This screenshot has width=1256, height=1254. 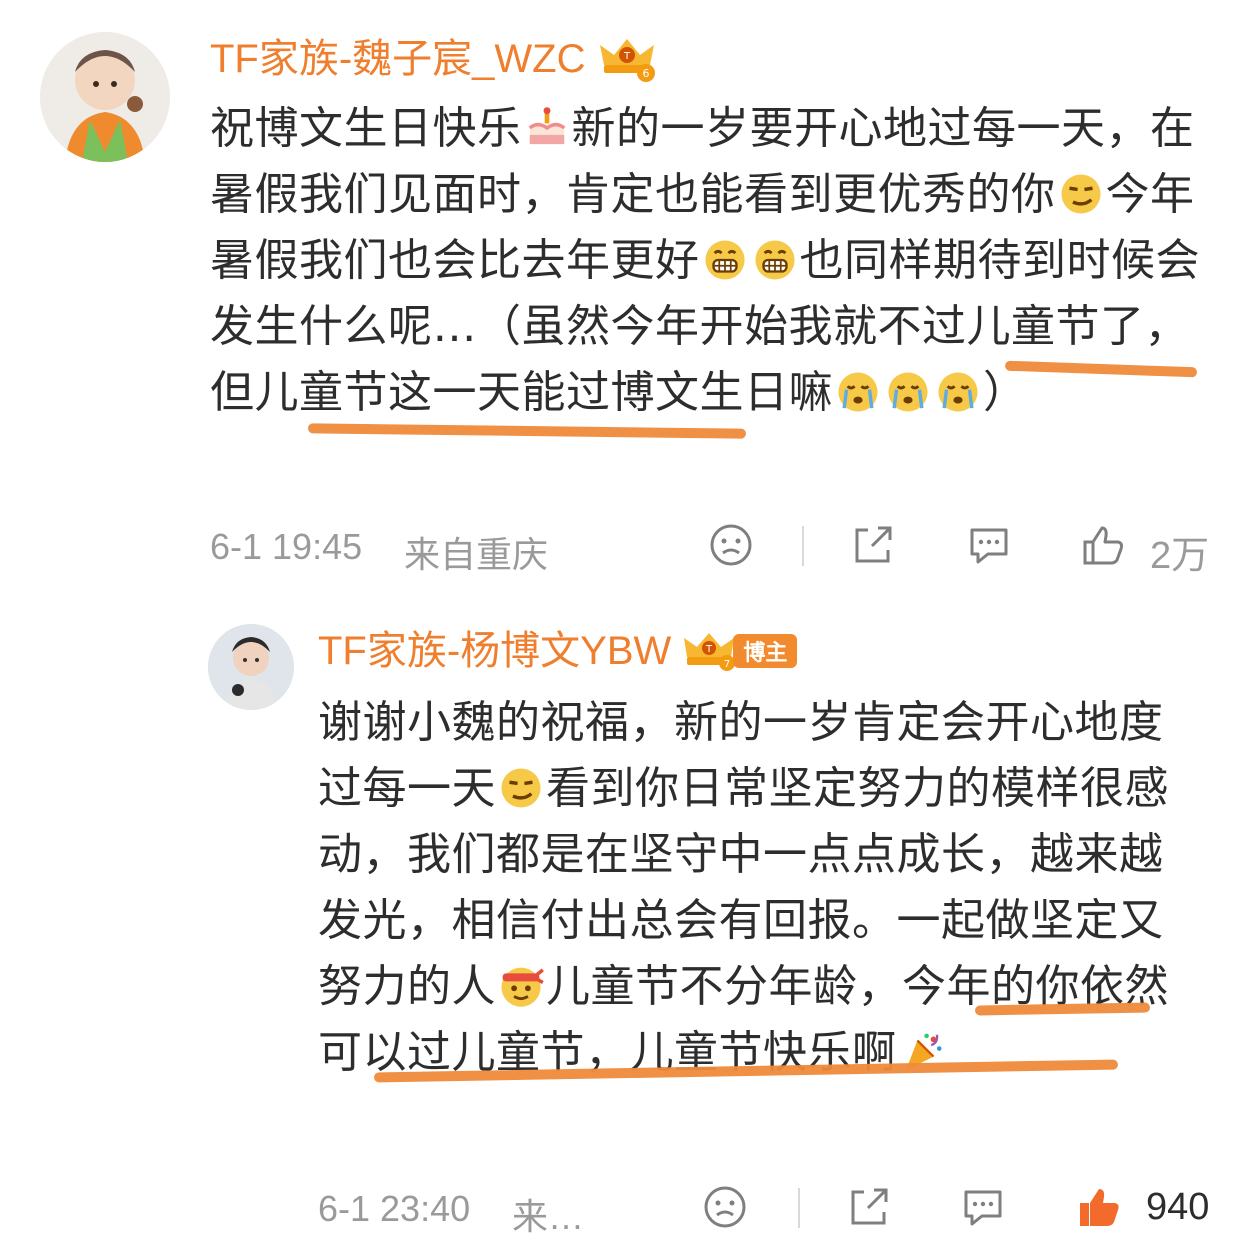 I want to click on like-filled-icon, so click(x=1099, y=1207).